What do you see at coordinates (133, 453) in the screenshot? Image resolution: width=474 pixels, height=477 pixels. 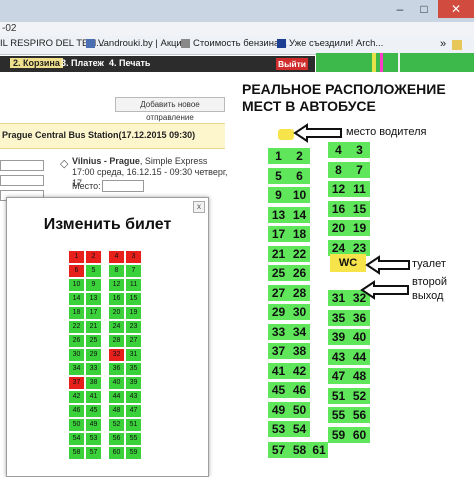 I see `seat-cell: 59` at bounding box center [133, 453].